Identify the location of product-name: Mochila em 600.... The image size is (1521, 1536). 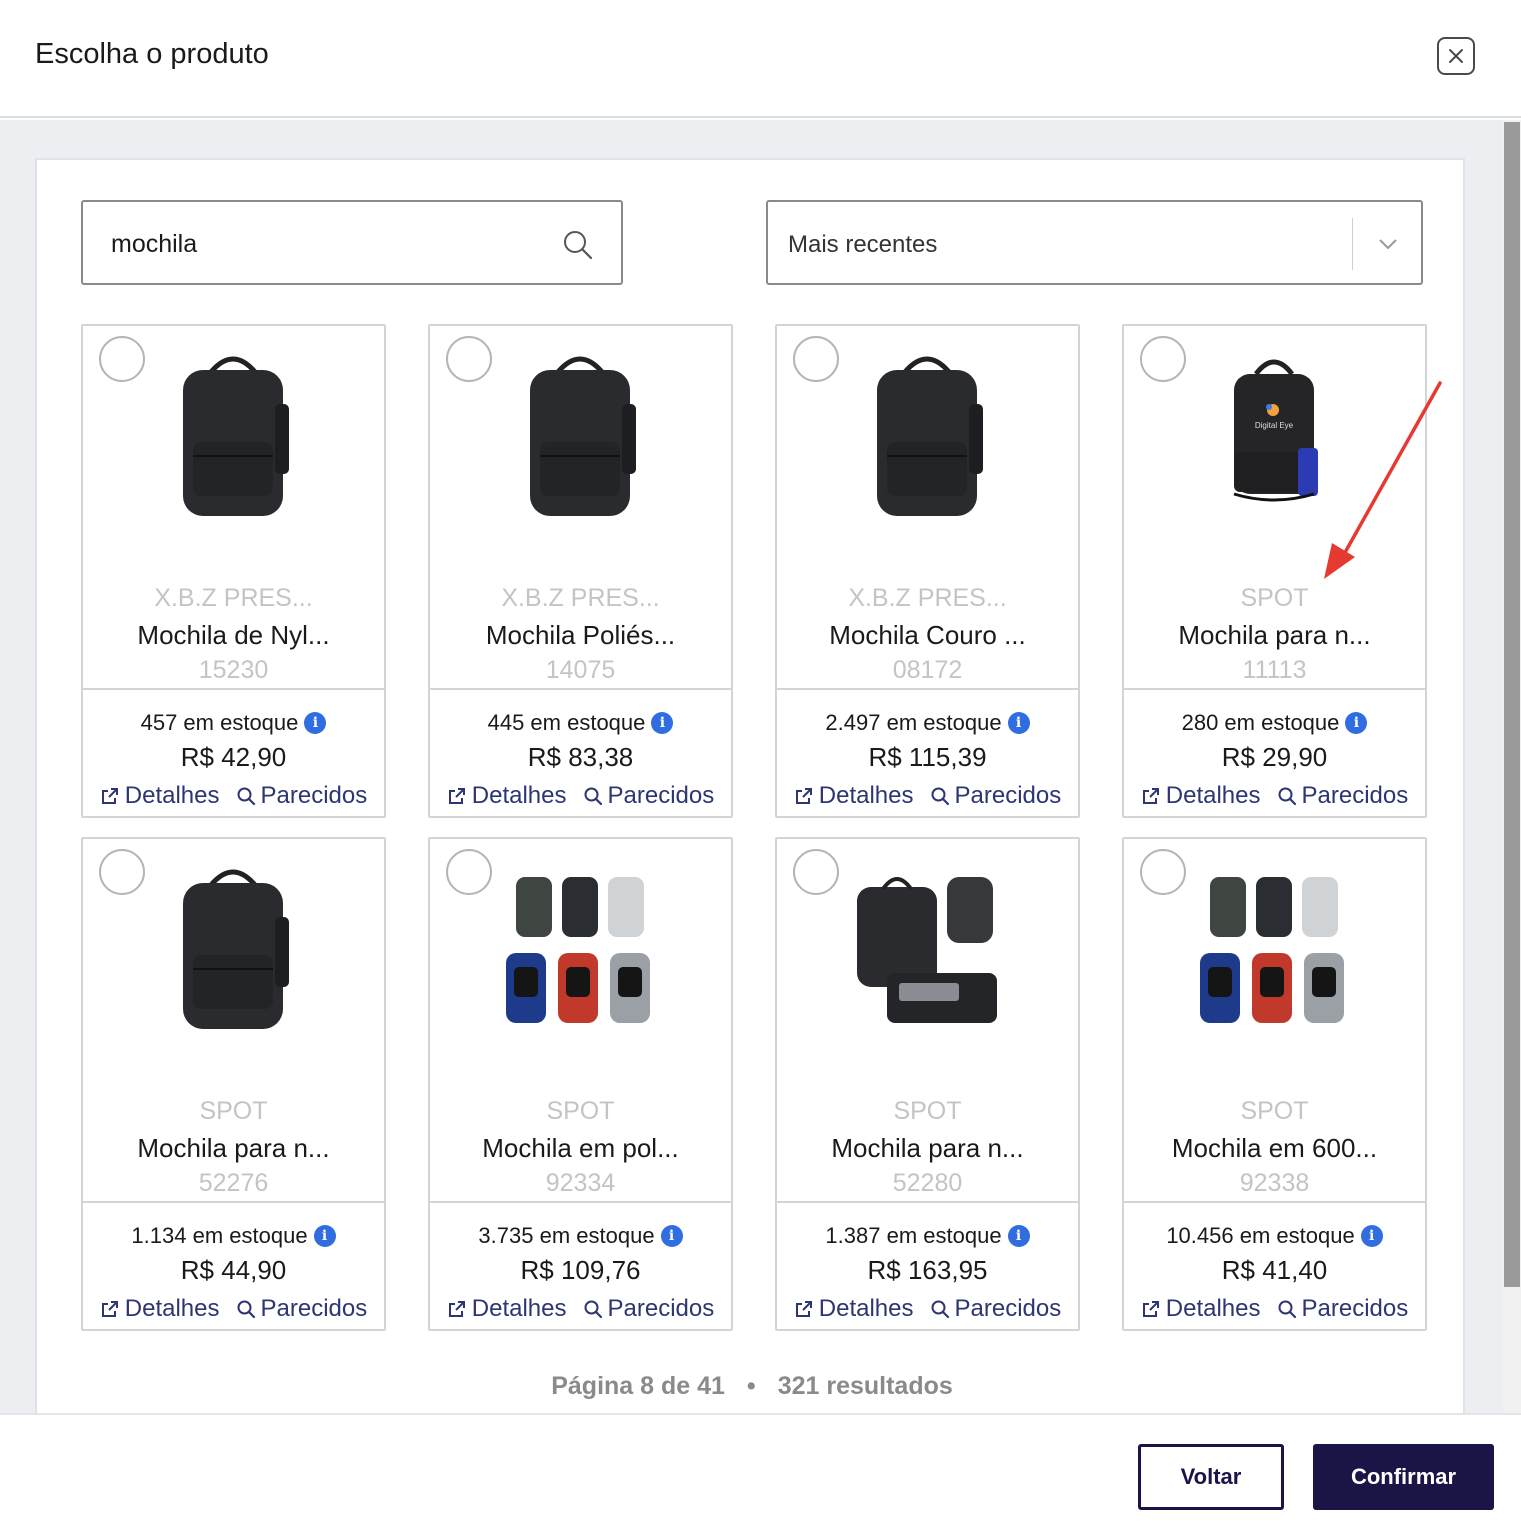
(1274, 1148).